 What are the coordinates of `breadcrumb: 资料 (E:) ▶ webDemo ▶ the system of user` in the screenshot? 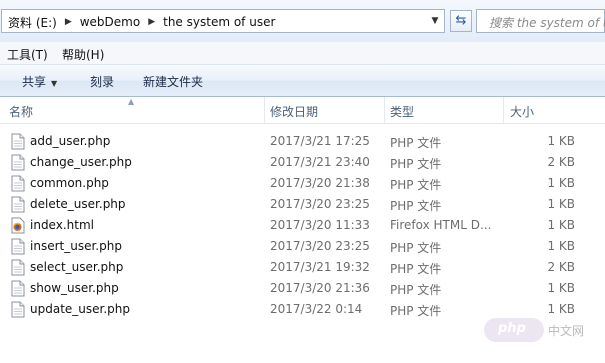 It's located at (141, 22).